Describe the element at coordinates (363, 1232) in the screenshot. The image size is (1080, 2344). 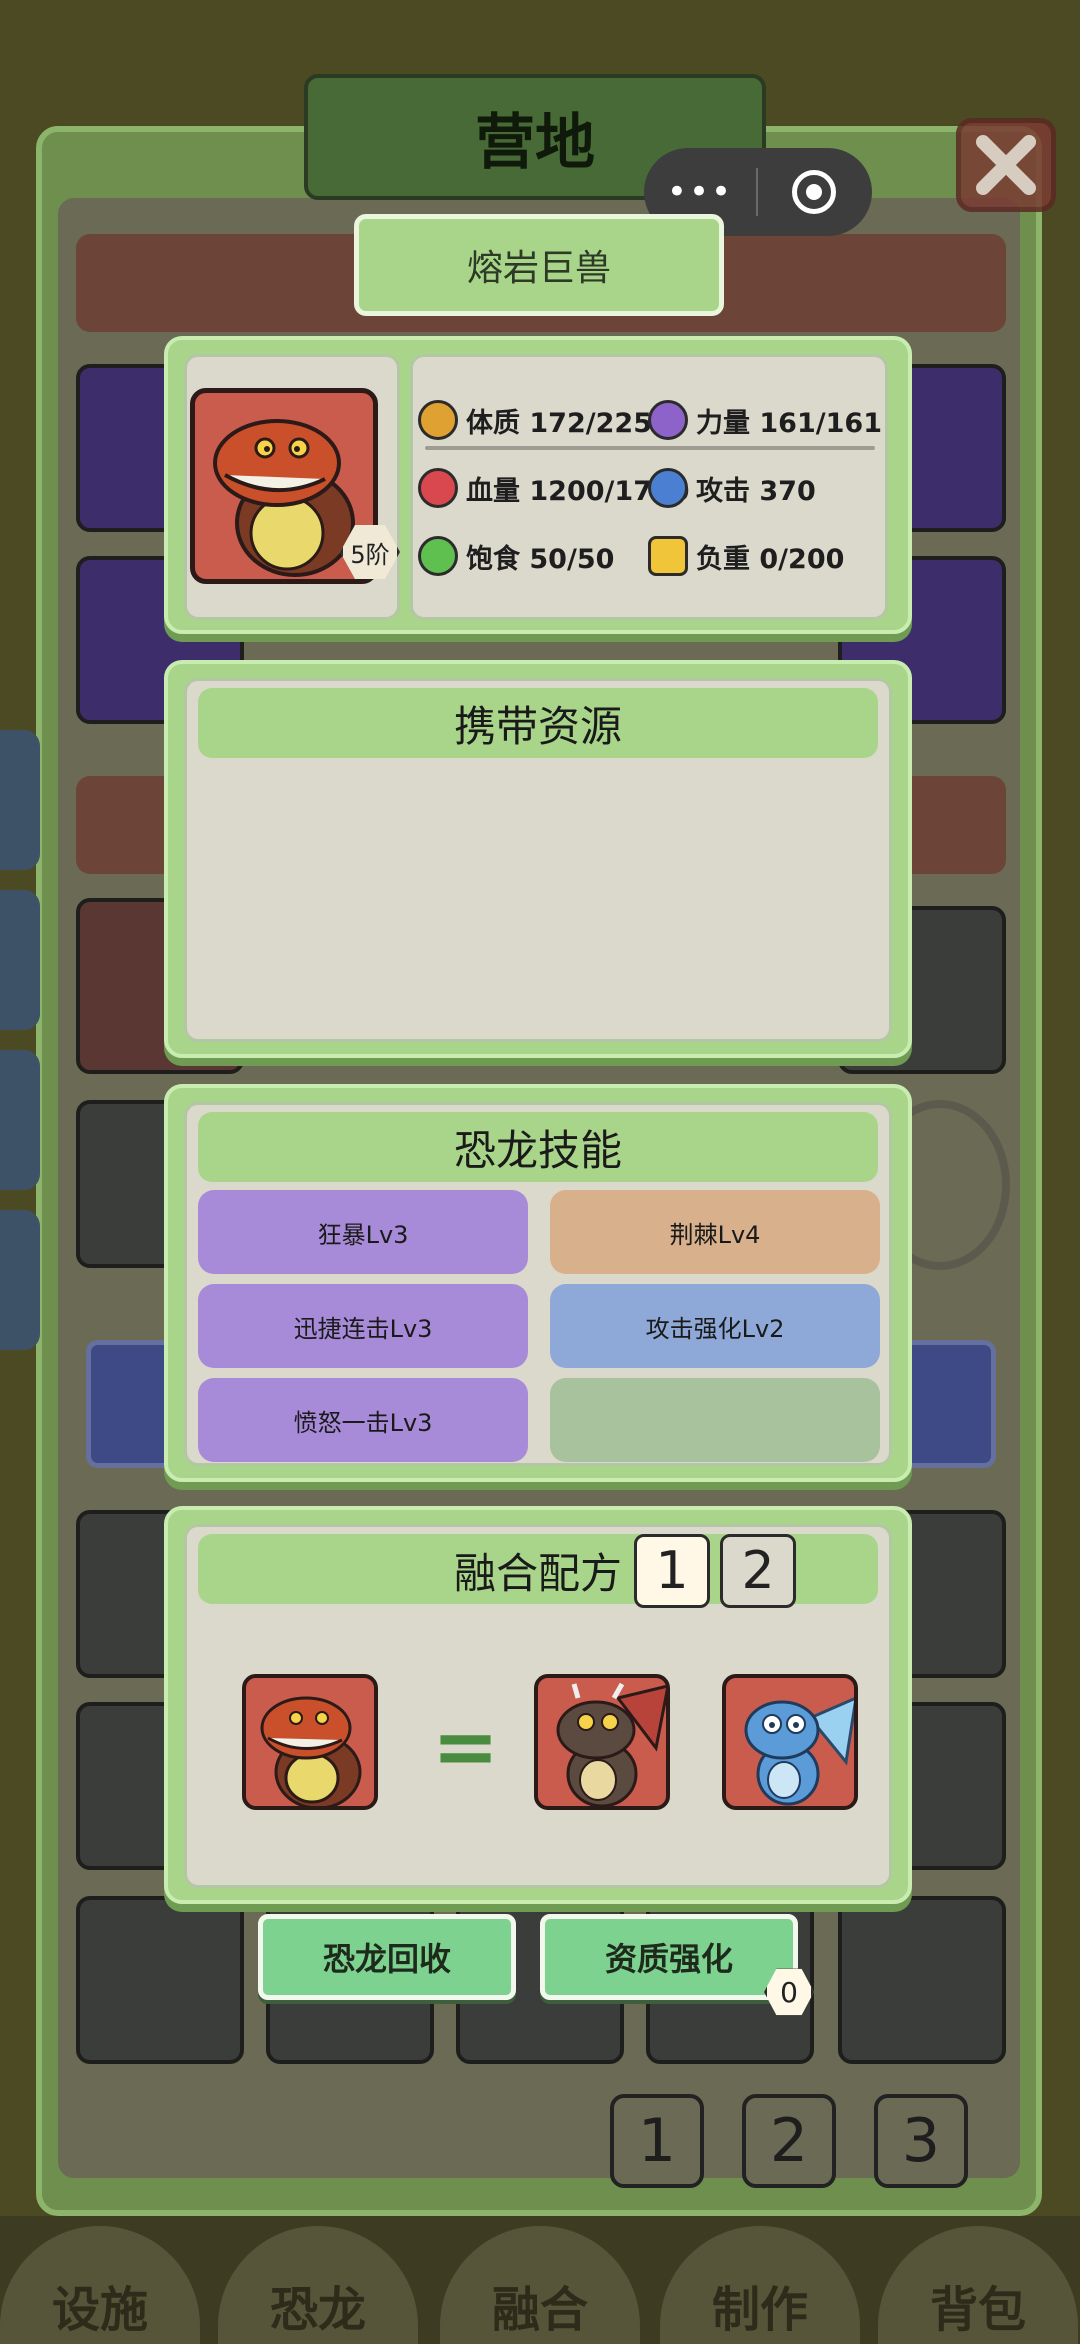
I see `skill-button: 狂暴Lv3` at that location.